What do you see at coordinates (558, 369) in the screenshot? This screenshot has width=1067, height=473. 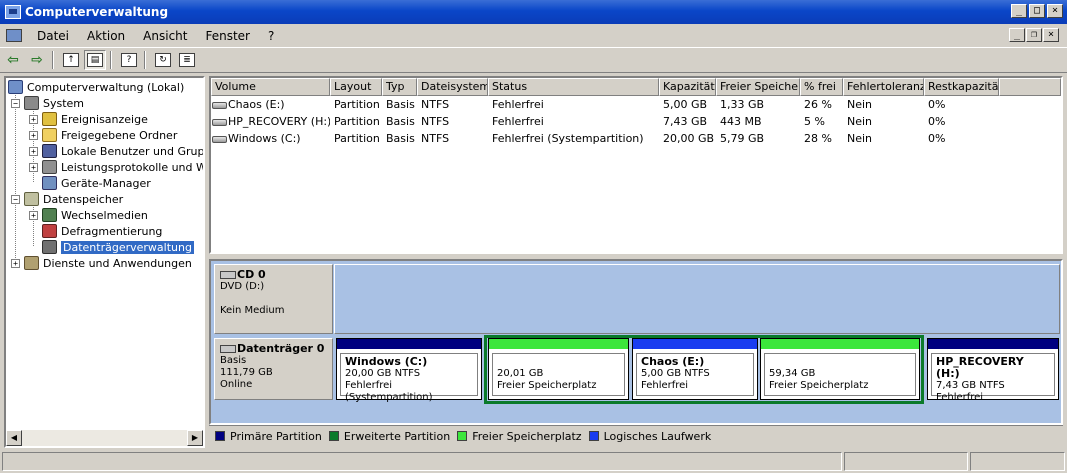 I see `partition-free-1: 20,01 GB Freier Speicherplatz` at bounding box center [558, 369].